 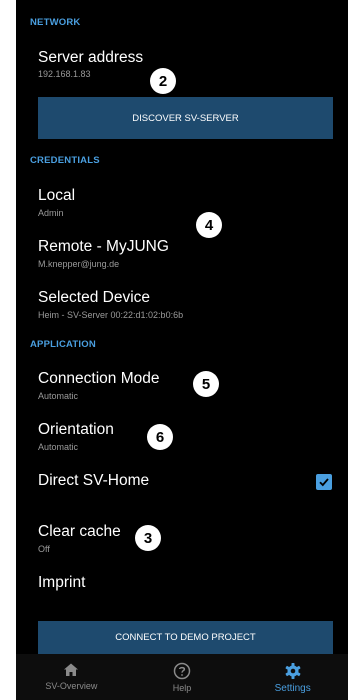 I want to click on selected-device-value: Heim - SV-Server 00:22:d1:02:b0:6b, so click(x=111, y=315).